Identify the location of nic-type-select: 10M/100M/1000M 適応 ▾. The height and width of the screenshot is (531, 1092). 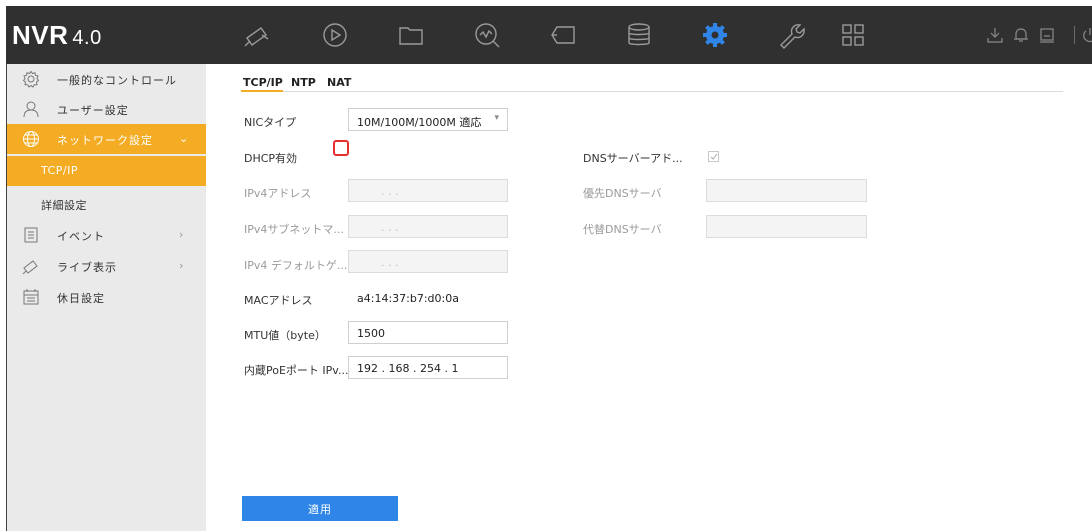
(428, 119).